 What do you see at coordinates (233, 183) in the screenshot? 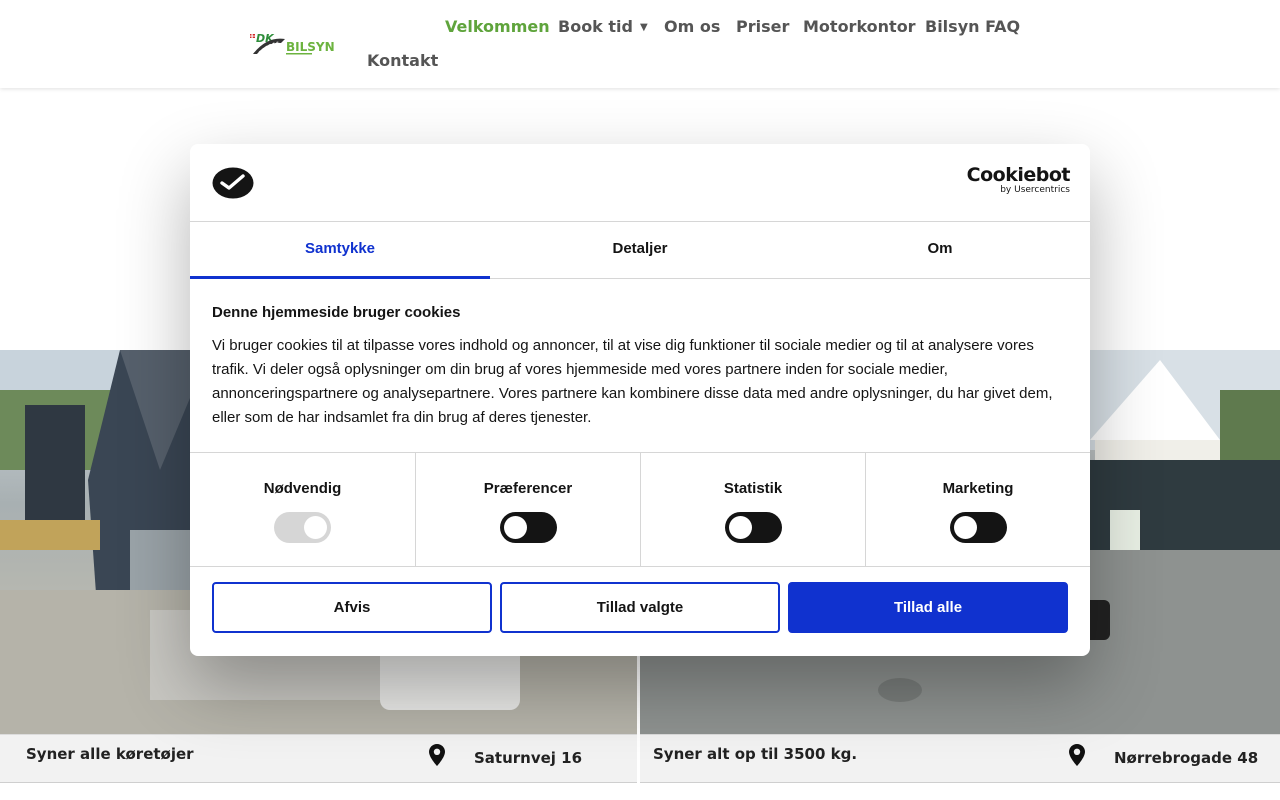
I see `cookiebot-shield-icon` at bounding box center [233, 183].